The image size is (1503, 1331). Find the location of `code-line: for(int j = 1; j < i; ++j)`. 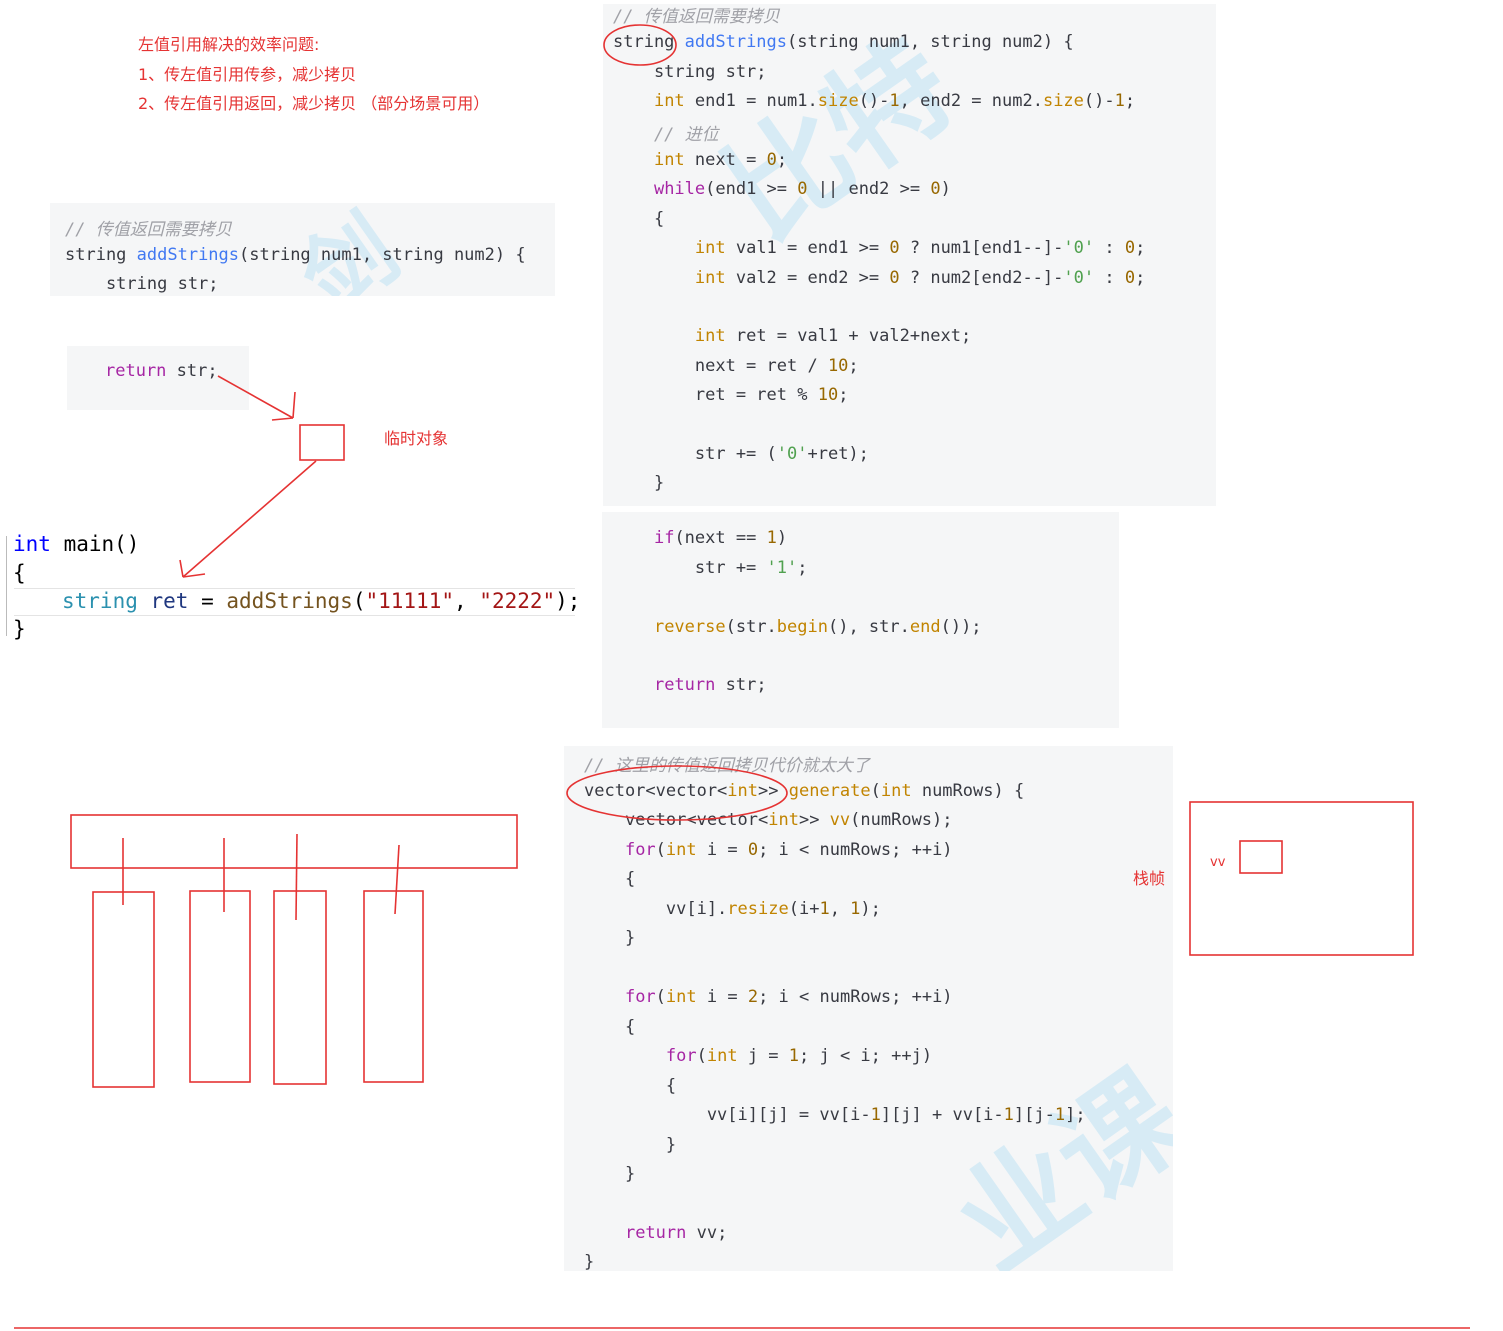

code-line: for(int j = 1; j < i; ++j) is located at coordinates (799, 1056).